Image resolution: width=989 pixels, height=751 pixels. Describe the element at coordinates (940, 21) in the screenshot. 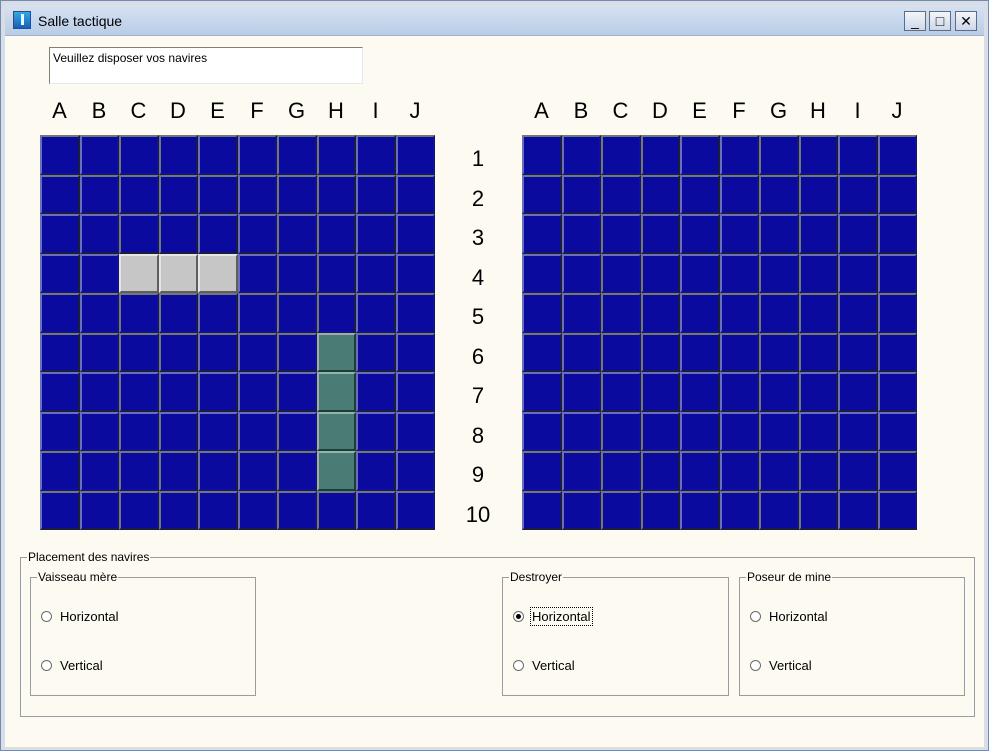

I see `maximize-button: □` at that location.